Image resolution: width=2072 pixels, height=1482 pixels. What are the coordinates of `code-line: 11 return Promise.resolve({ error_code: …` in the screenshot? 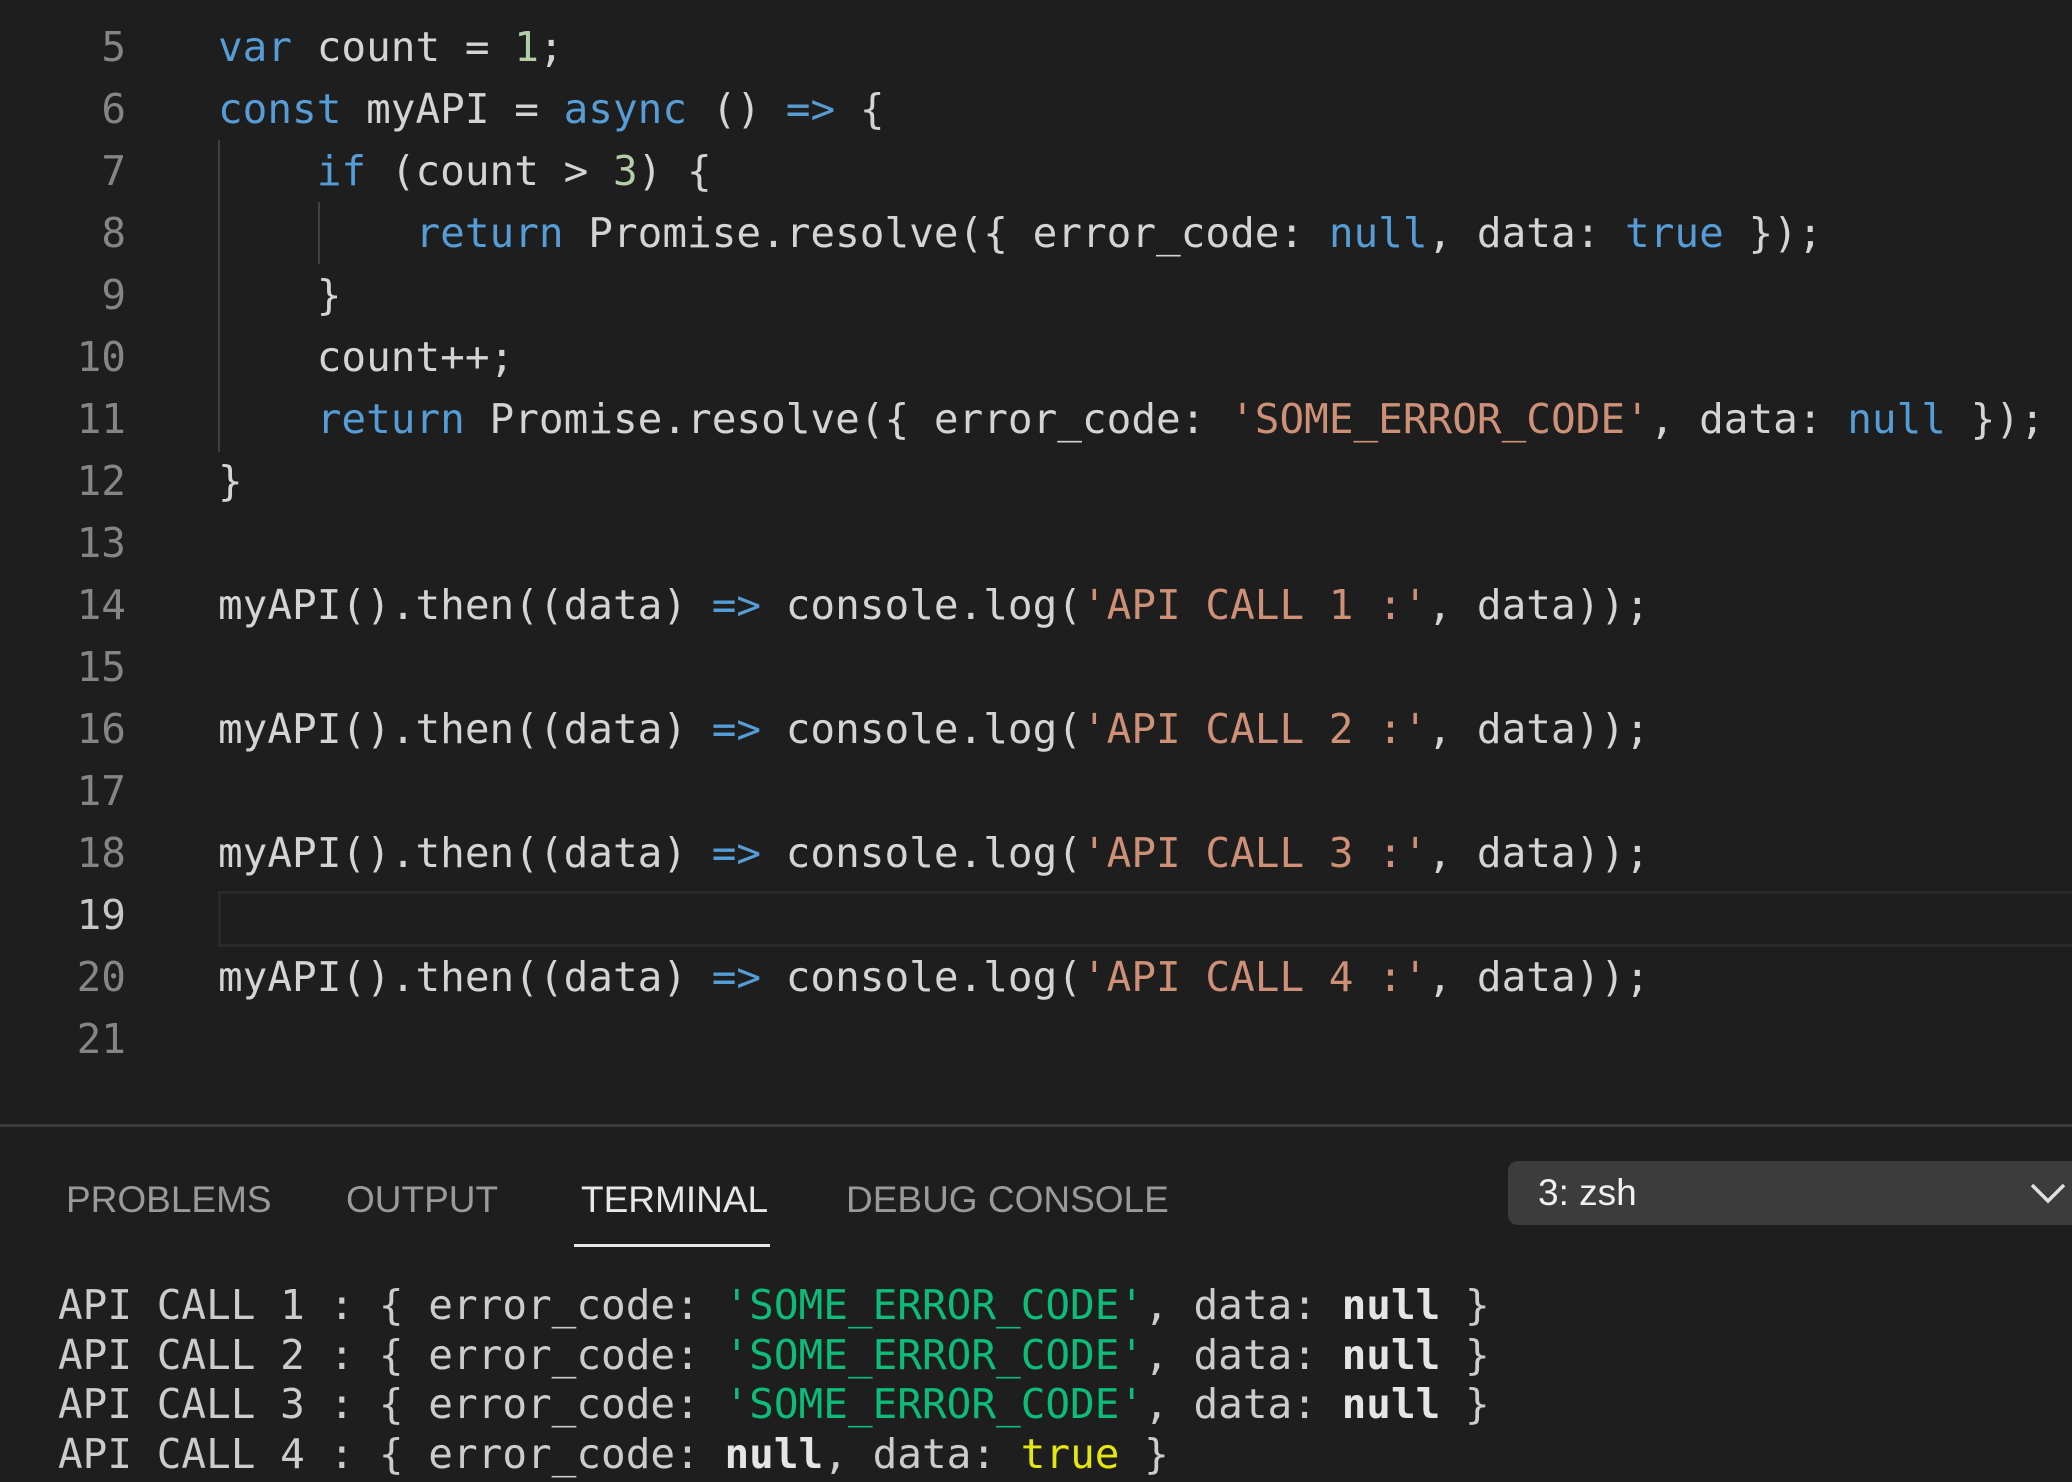 It's located at (1036, 419).